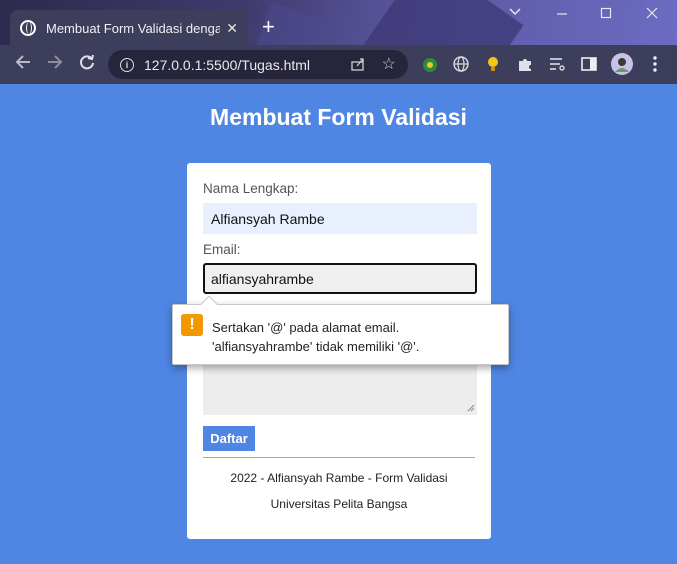 The height and width of the screenshot is (564, 677). I want to click on globe-extension-icon, so click(461, 64).